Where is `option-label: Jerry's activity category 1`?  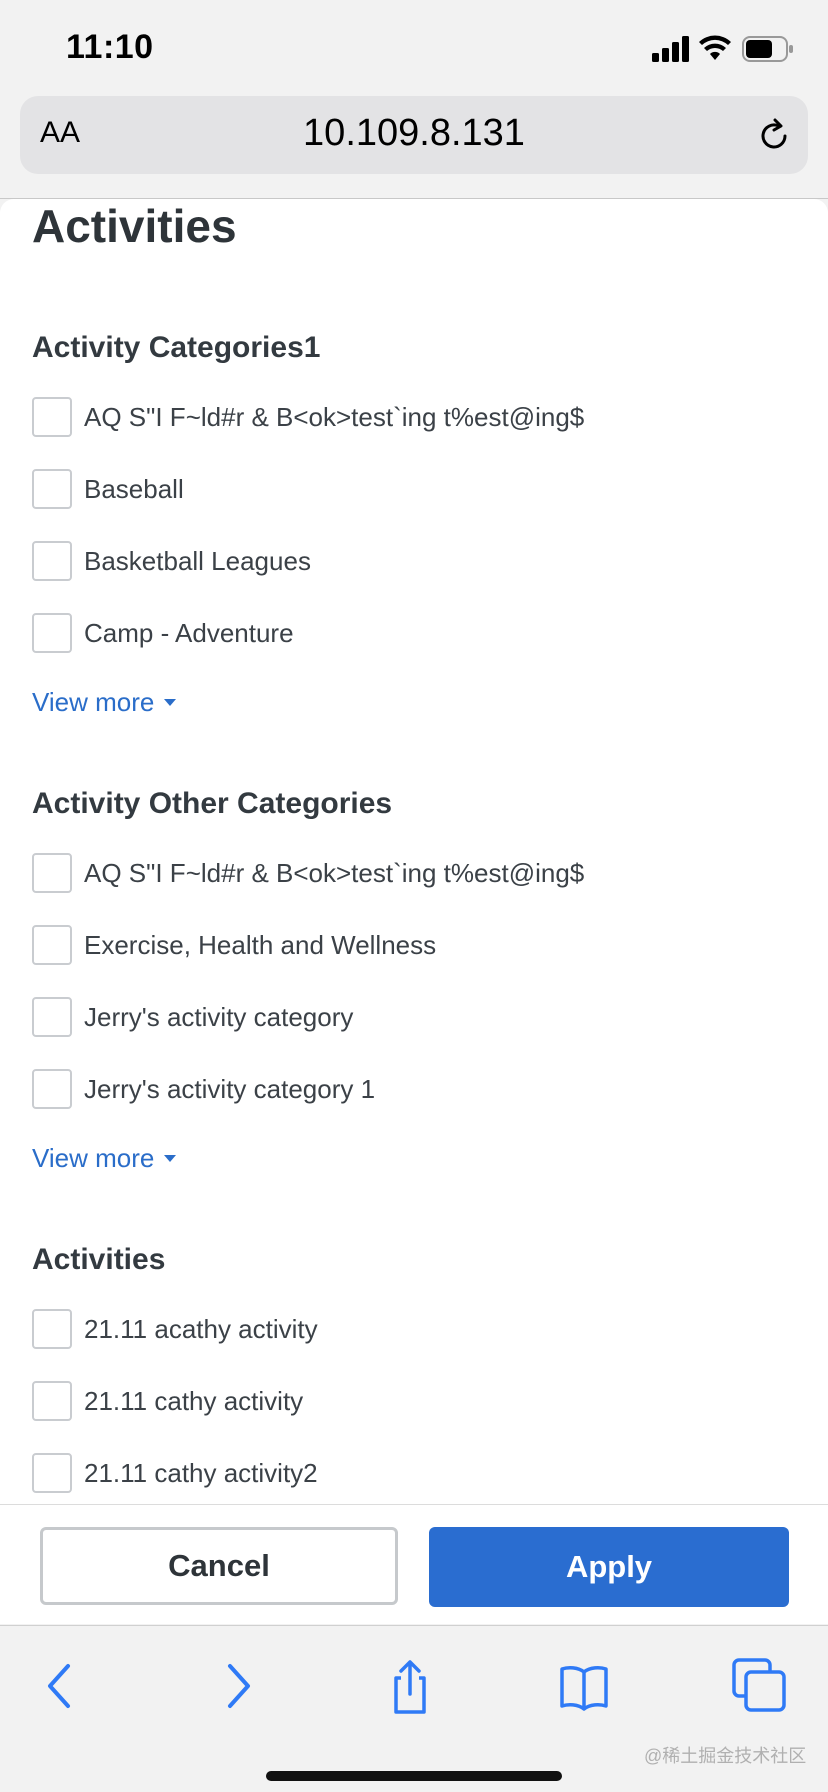 option-label: Jerry's activity category 1 is located at coordinates (230, 1088).